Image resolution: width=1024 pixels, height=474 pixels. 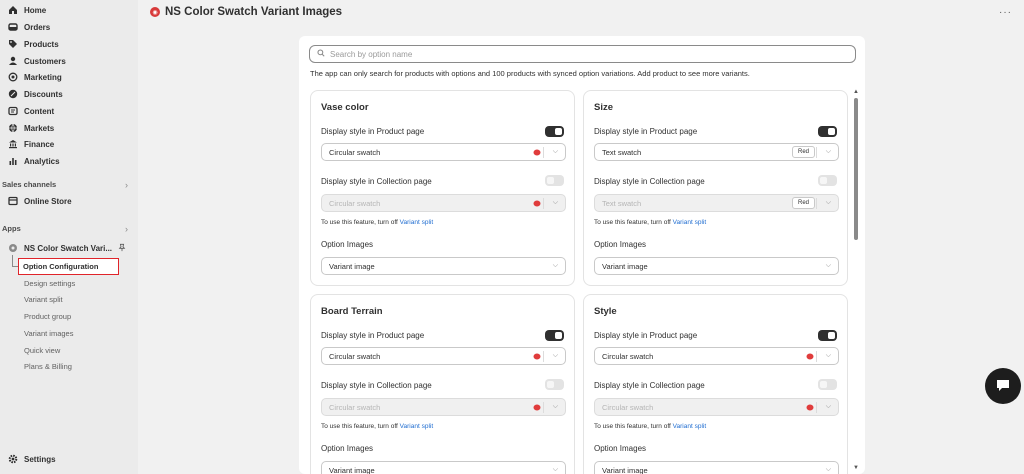 I want to click on target-icon, so click(x=13, y=77).